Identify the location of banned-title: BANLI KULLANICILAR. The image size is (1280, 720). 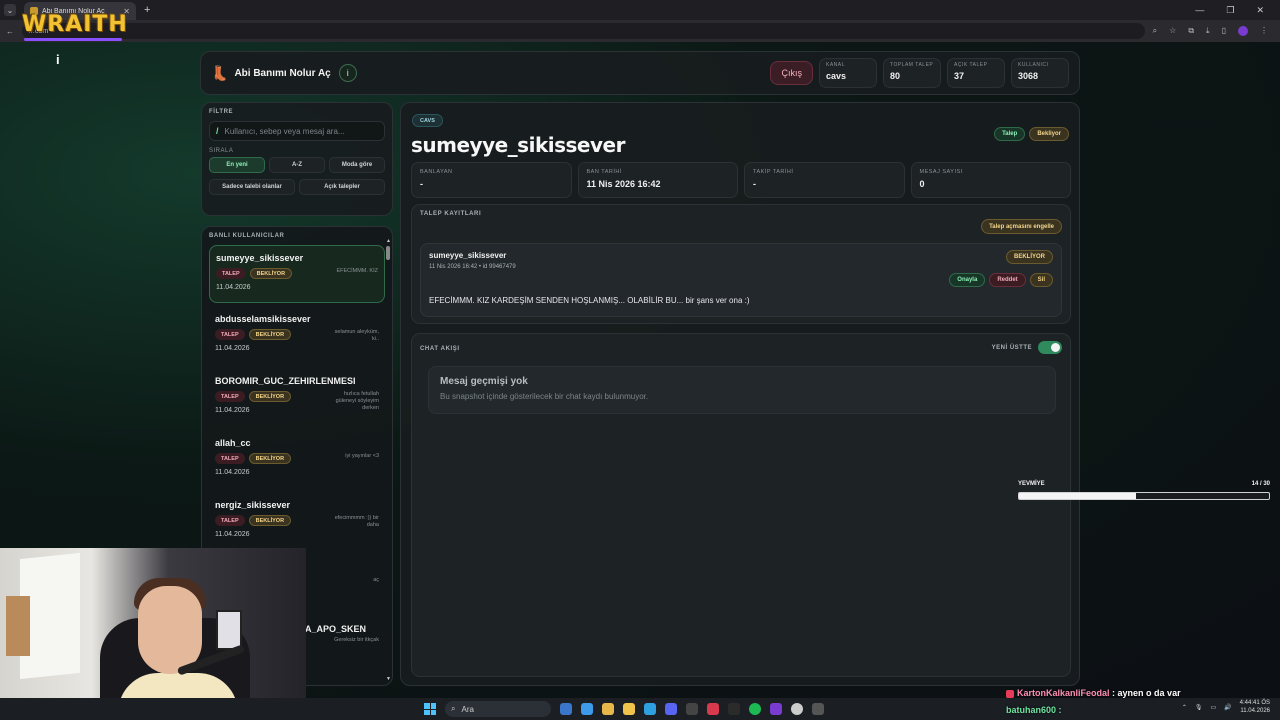
(247, 236).